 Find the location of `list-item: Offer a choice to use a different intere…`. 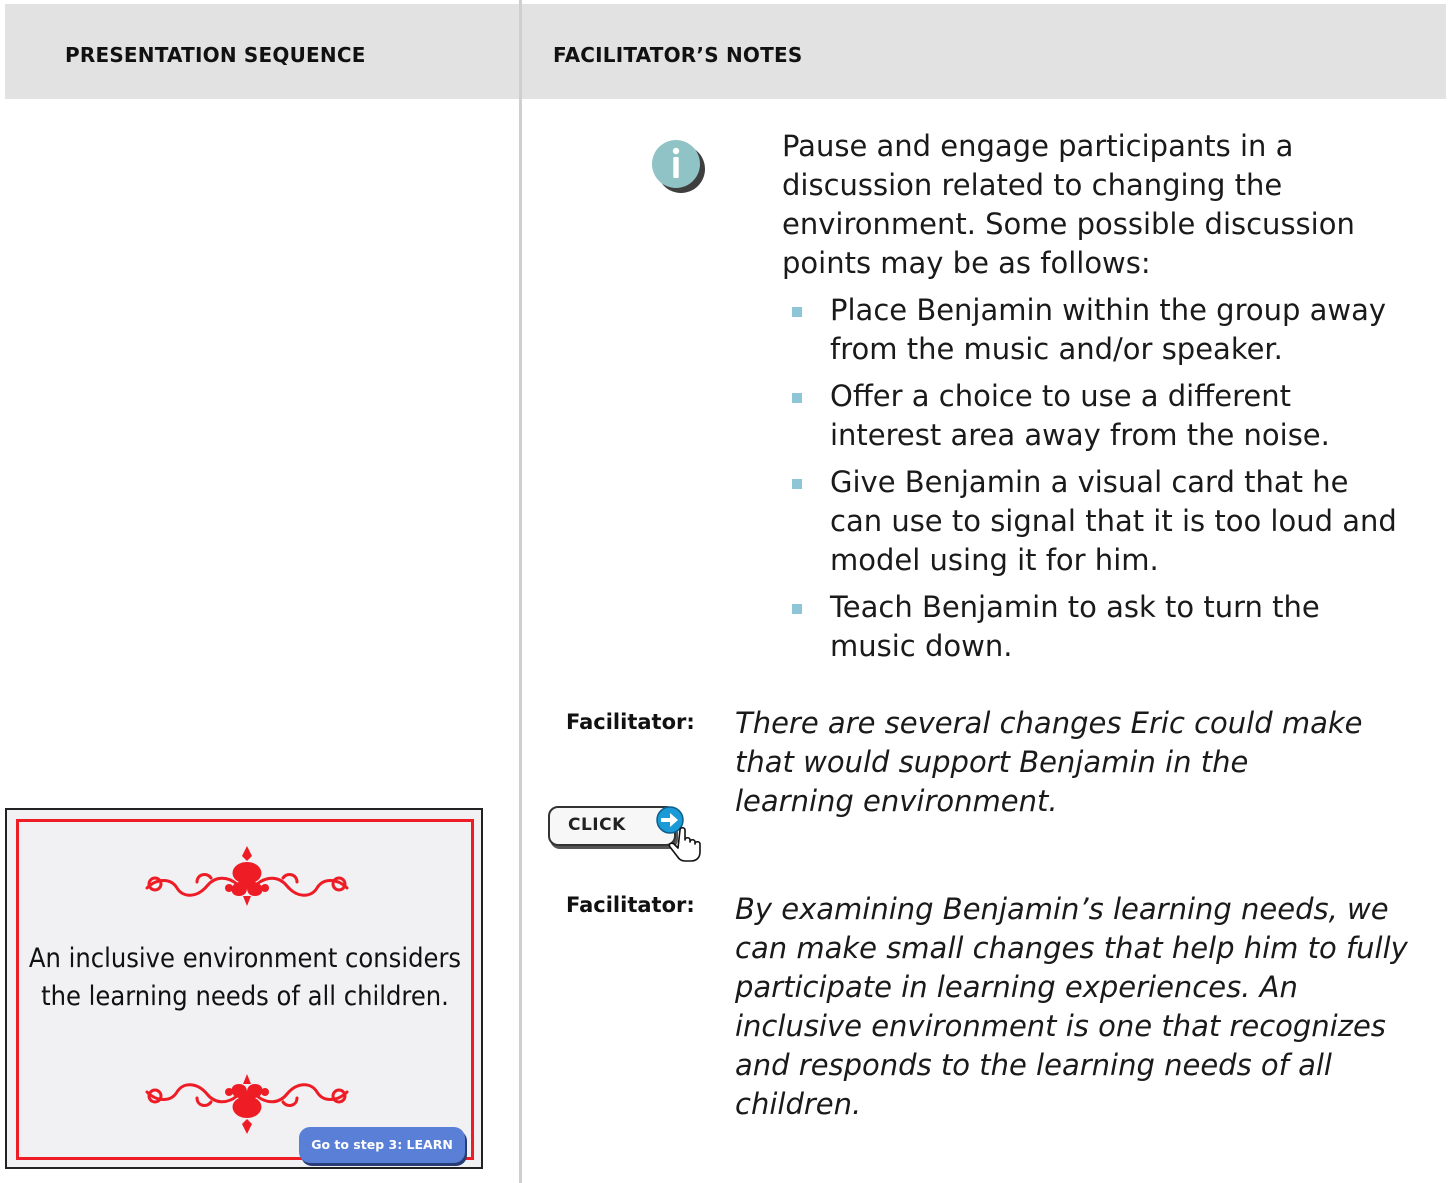

list-item: Offer a choice to use a different intere… is located at coordinates (1092, 416).